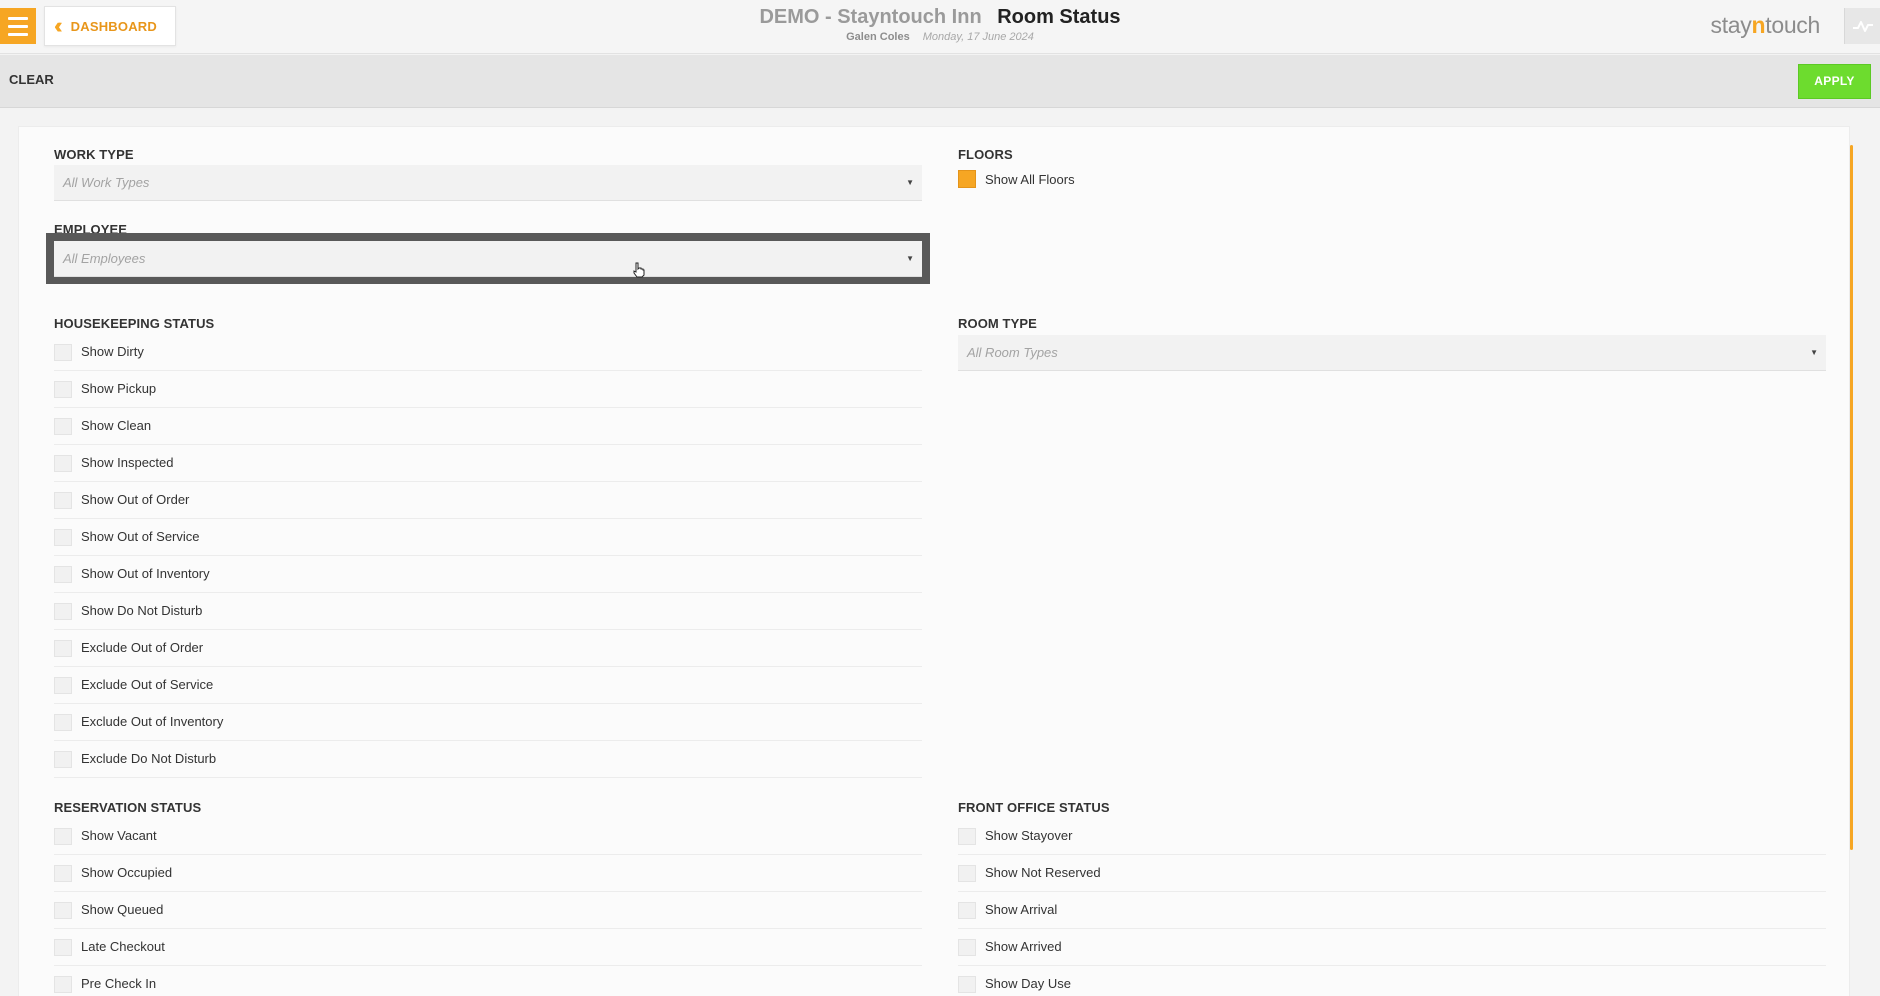 This screenshot has height=996, width=1880. I want to click on exclude-out-of-inventory-checkbox: Exclude Out of Inventory, so click(488, 722).